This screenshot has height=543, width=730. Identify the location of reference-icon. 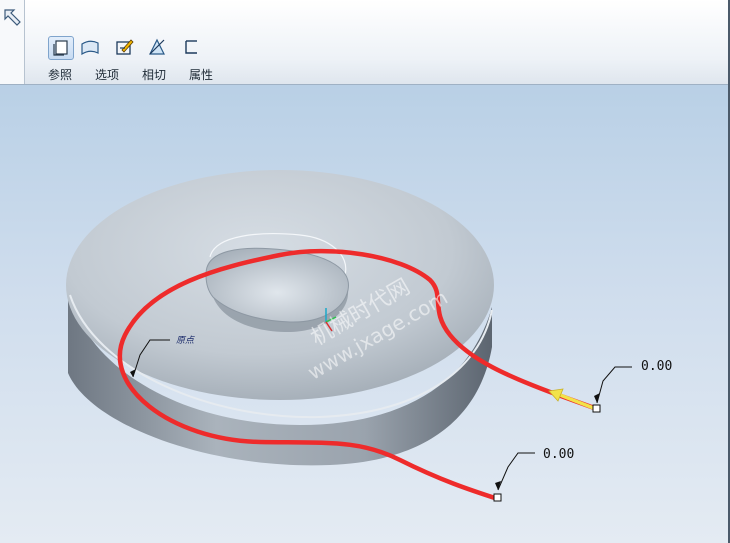
(60, 48).